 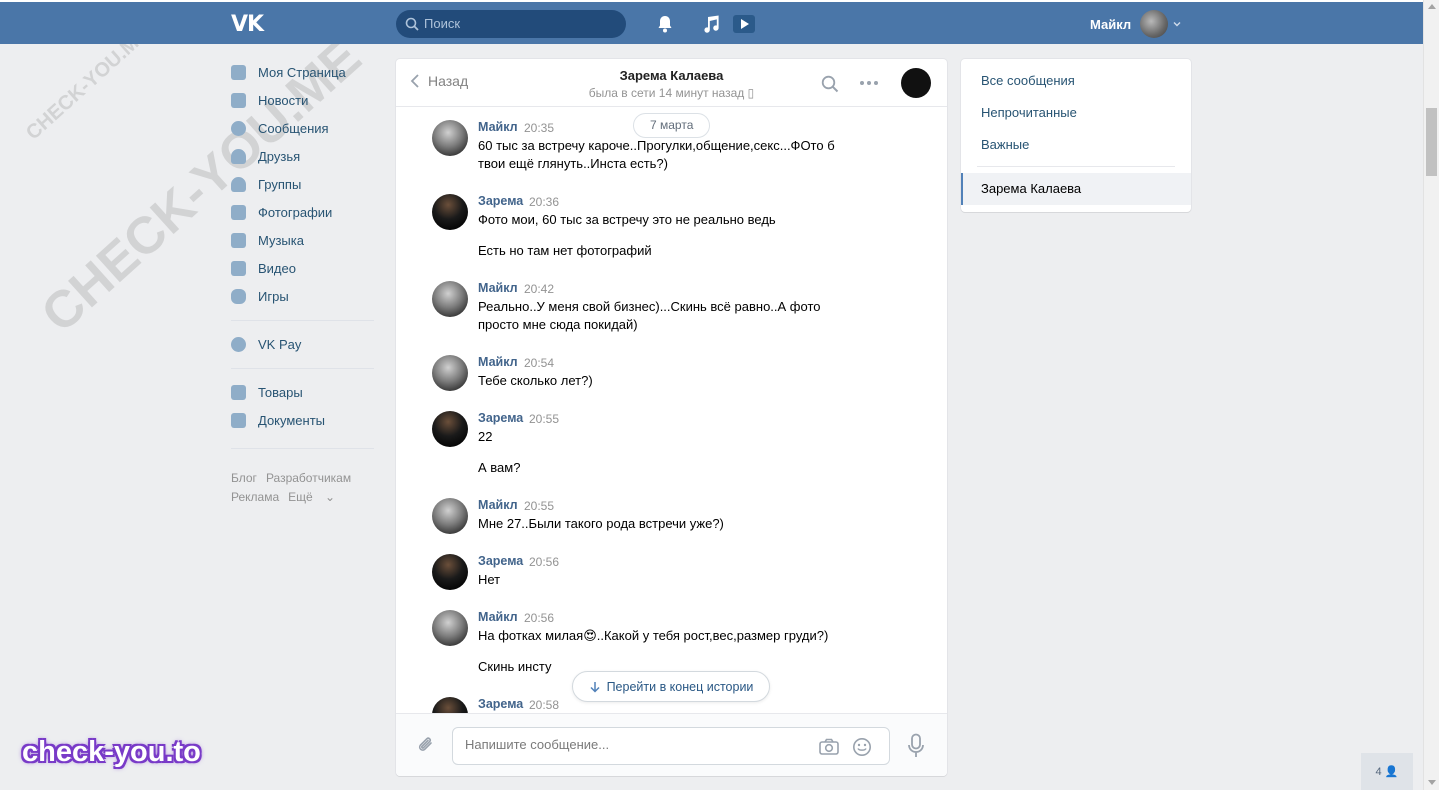 What do you see at coordinates (273, 296) in the screenshot?
I see `menu-label: Игры` at bounding box center [273, 296].